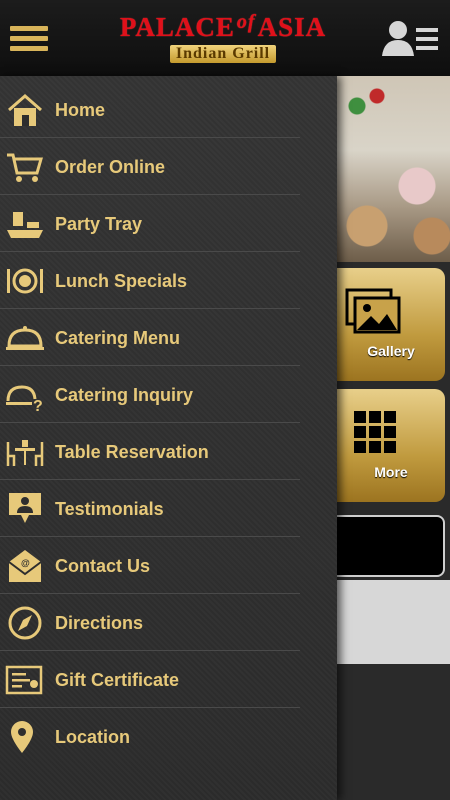 This screenshot has width=450, height=800. What do you see at coordinates (29, 39) in the screenshot?
I see `hamburger-menu-icon` at bounding box center [29, 39].